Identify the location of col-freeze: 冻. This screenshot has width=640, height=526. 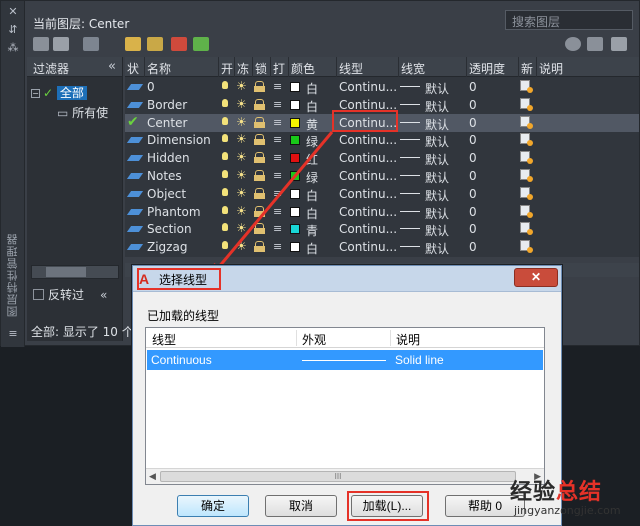
(243, 68).